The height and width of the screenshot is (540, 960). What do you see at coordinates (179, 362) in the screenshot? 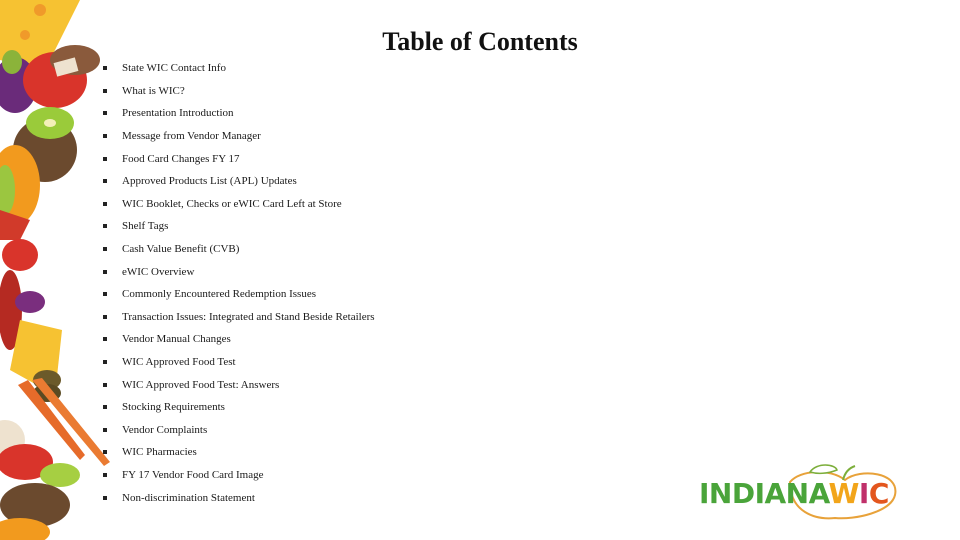
I see `toc-item-label: WIC Approved Food Test` at bounding box center [179, 362].